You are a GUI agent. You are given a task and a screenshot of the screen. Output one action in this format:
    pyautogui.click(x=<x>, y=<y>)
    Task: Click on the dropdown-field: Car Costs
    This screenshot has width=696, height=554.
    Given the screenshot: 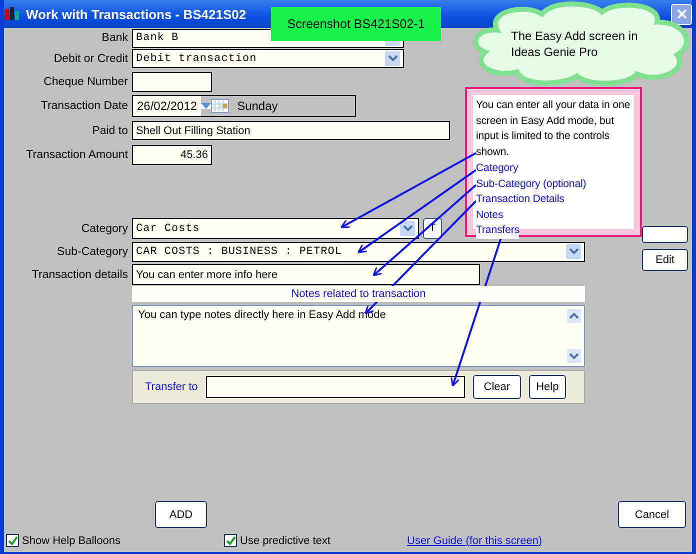 What is the action you would take?
    pyautogui.click(x=275, y=228)
    